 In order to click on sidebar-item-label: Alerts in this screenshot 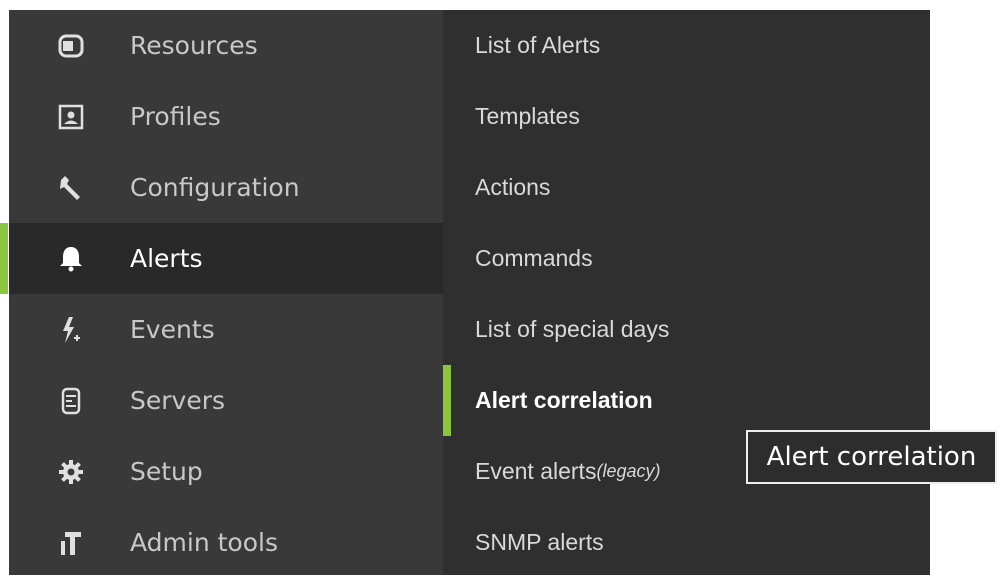, I will do `click(166, 258)`.